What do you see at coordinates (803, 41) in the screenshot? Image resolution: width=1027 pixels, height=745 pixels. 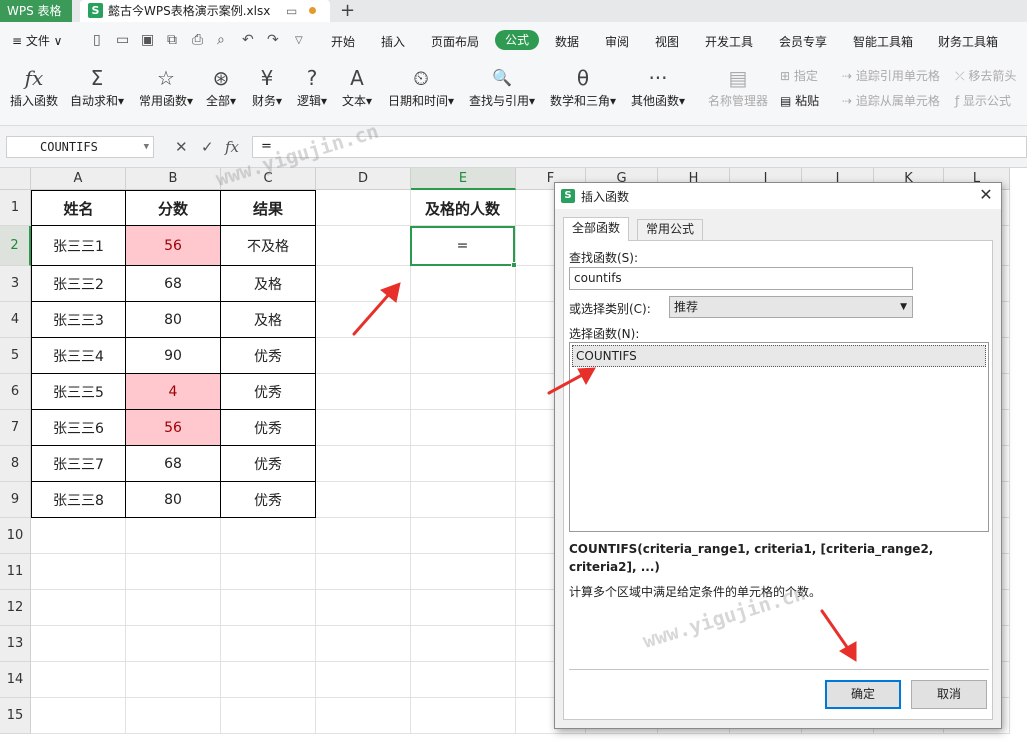 I see `tab-membership: 会员专享` at bounding box center [803, 41].